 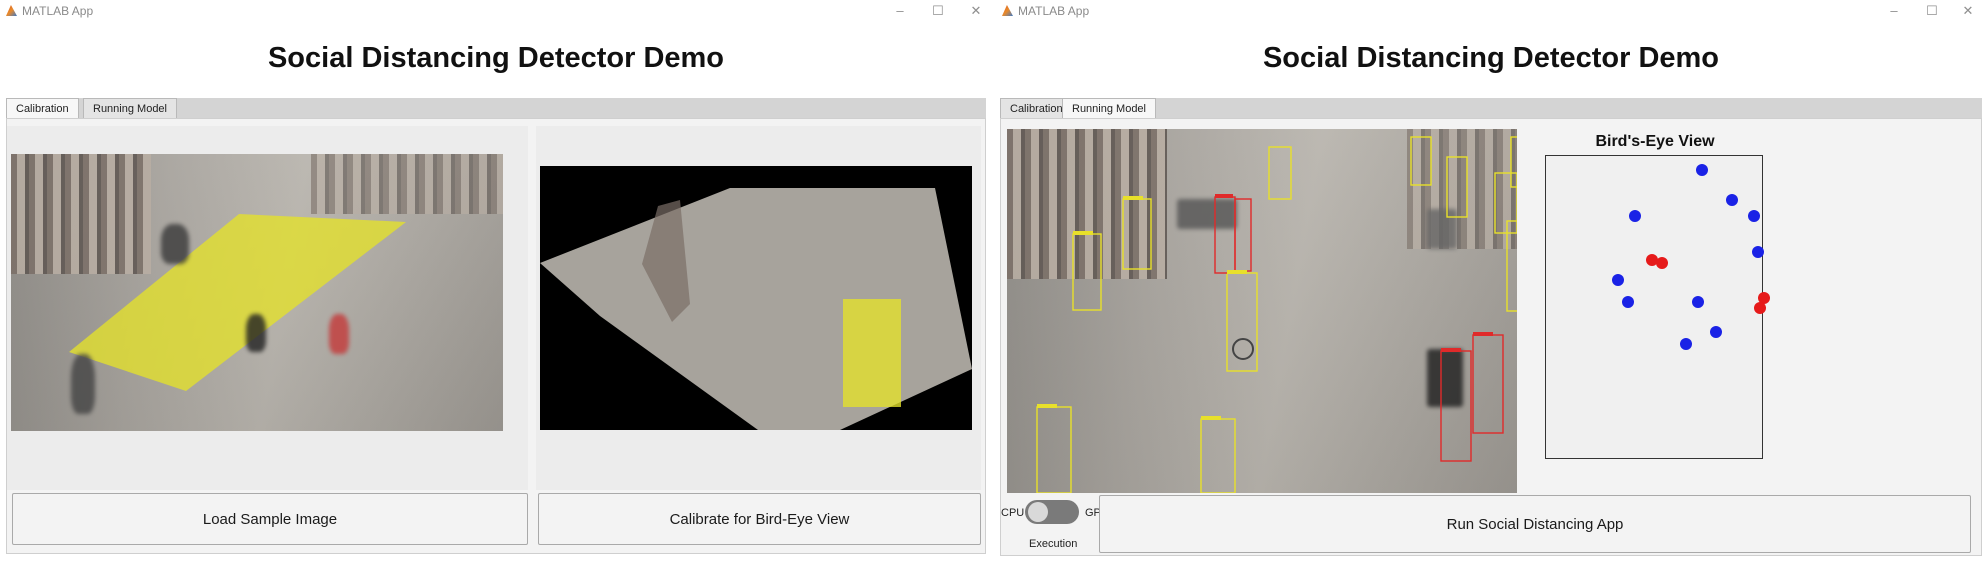 I want to click on sample-image, so click(x=257, y=292).